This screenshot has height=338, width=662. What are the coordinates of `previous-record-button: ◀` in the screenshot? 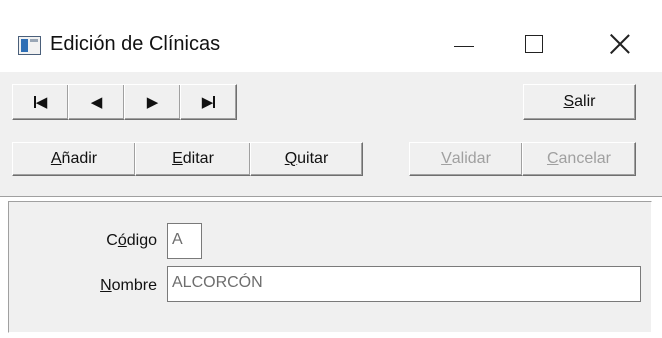 It's located at (96, 102).